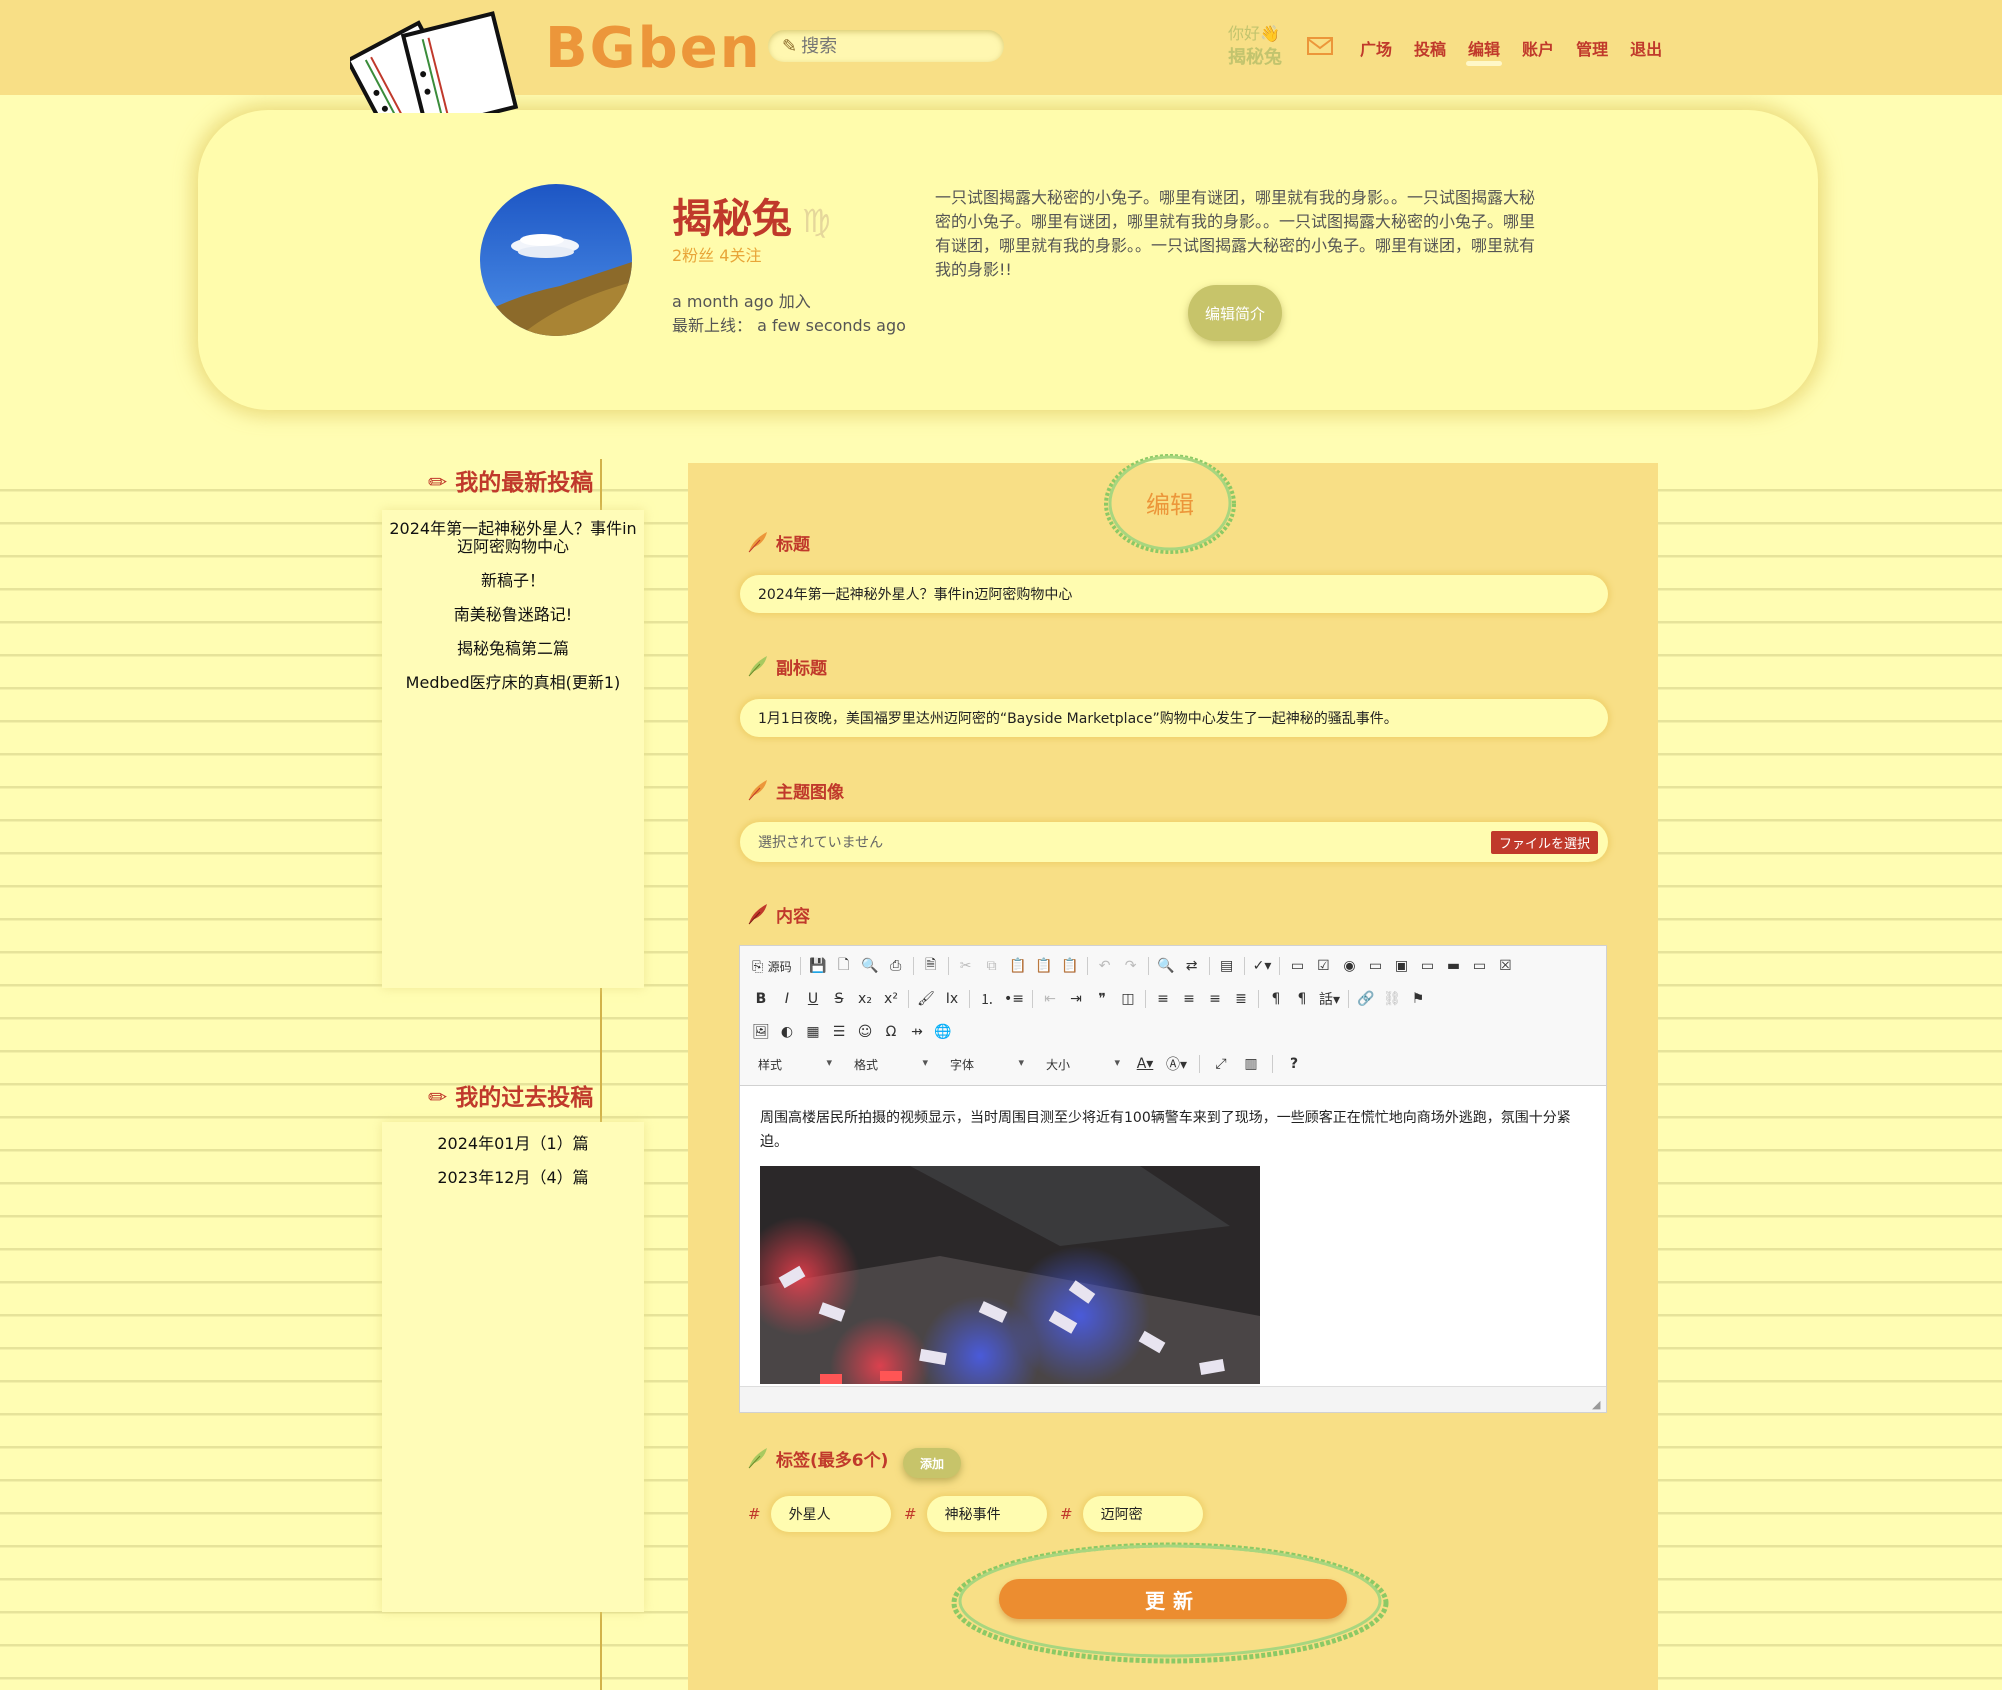 The image size is (2002, 1690). I want to click on format-dropdown: 格式, so click(890, 1064).